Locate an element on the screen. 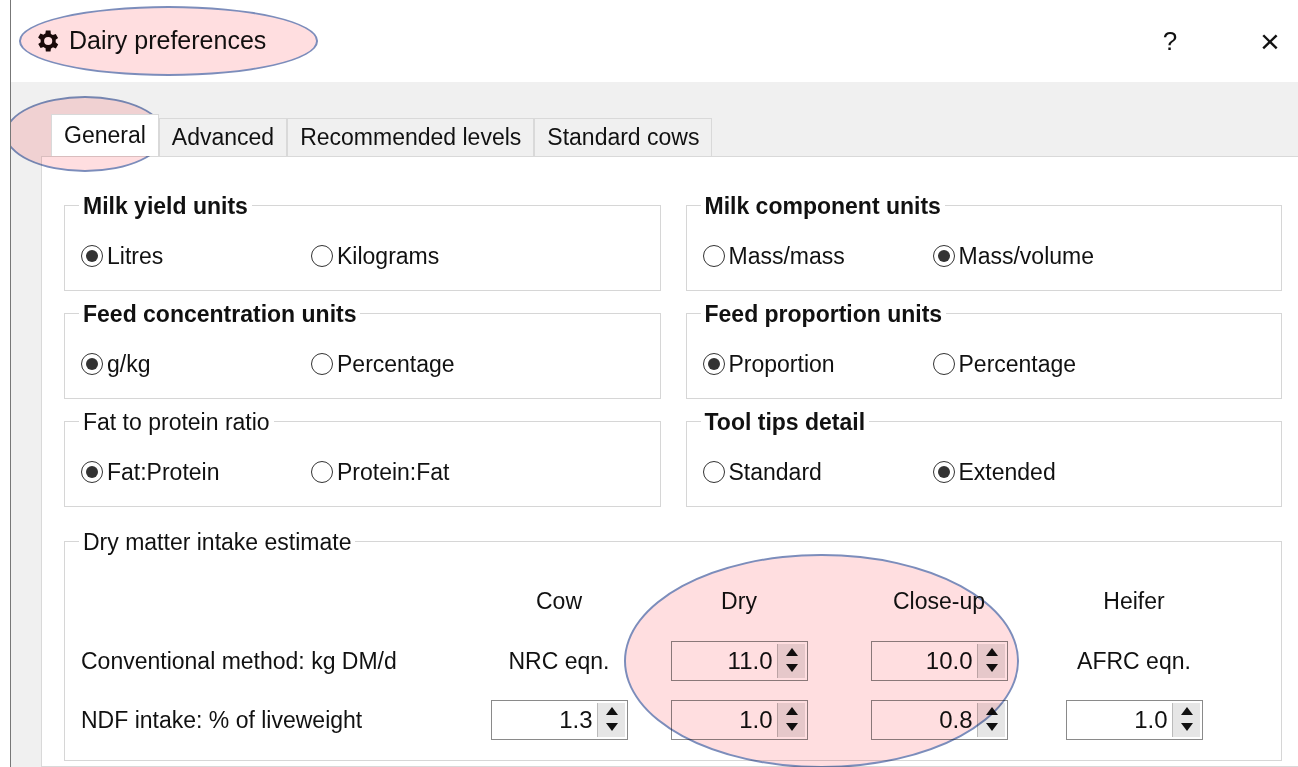  number-spinner: 1.3 is located at coordinates (559, 720).